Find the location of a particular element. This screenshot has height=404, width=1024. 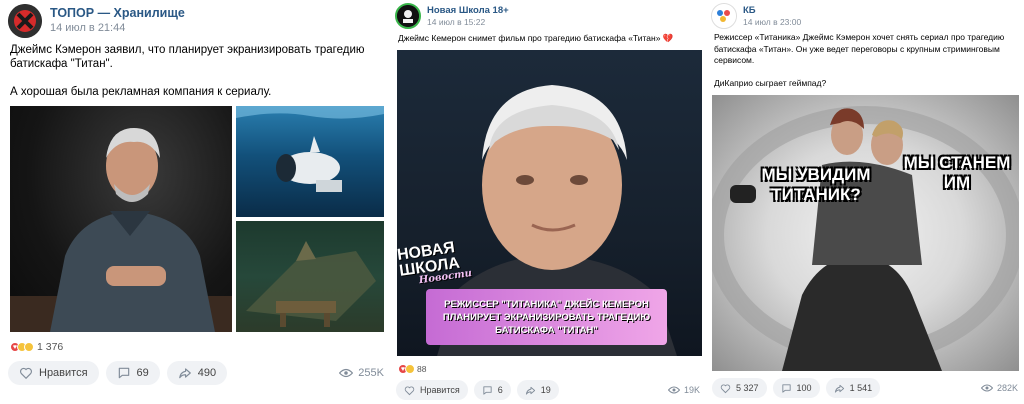

photo-submersible is located at coordinates (310, 161).